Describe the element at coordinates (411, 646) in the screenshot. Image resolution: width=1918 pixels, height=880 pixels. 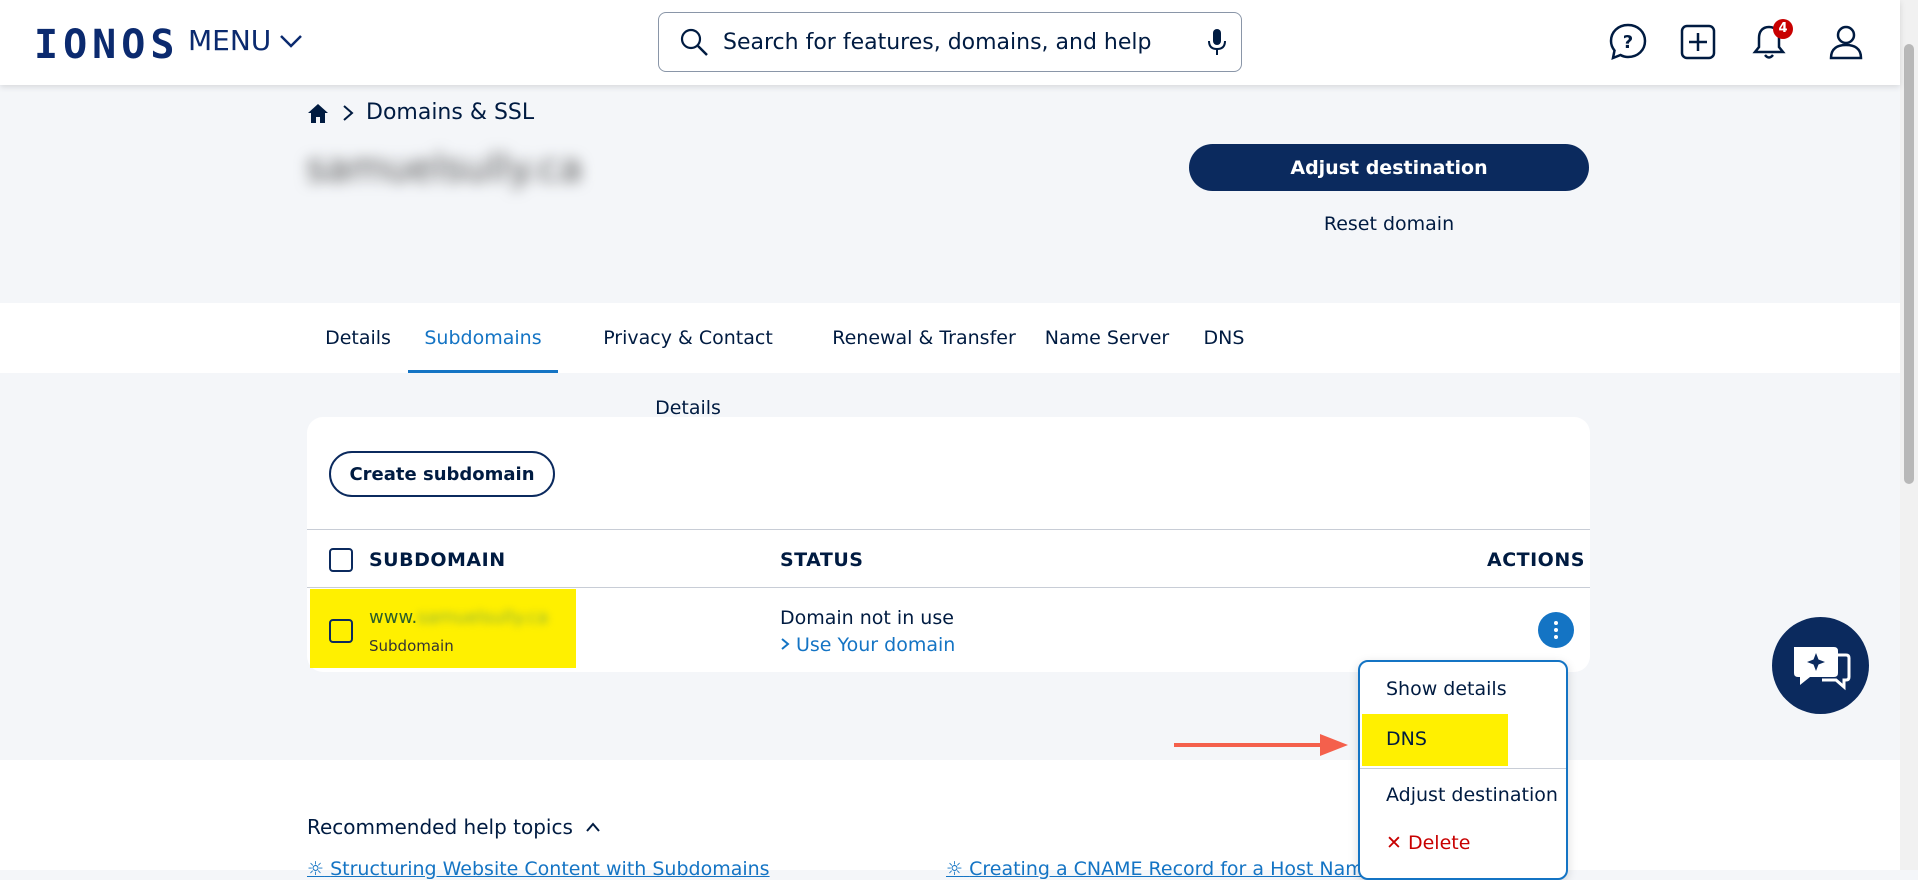
I see `subdomain-type: Subdomain` at that location.